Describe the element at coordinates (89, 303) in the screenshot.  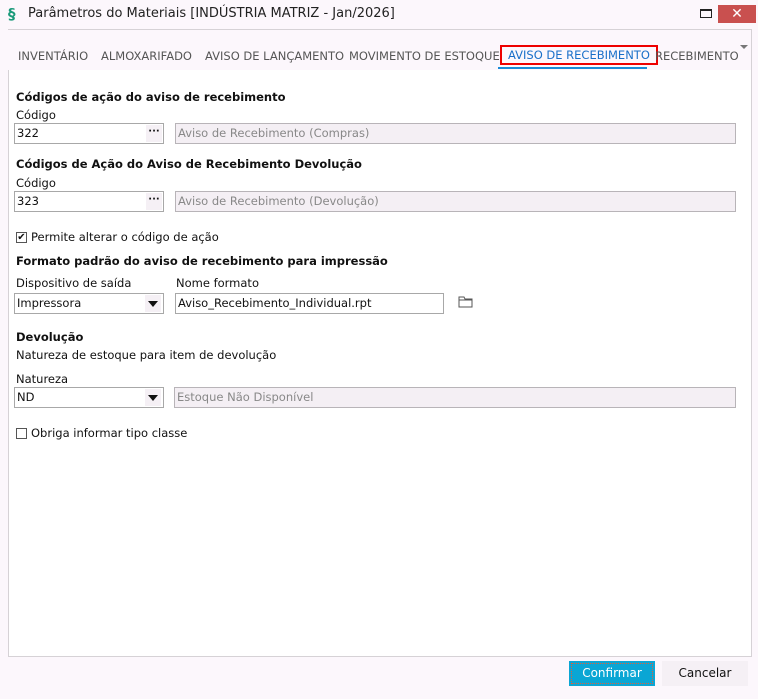
I see `device-select: Impressora` at that location.